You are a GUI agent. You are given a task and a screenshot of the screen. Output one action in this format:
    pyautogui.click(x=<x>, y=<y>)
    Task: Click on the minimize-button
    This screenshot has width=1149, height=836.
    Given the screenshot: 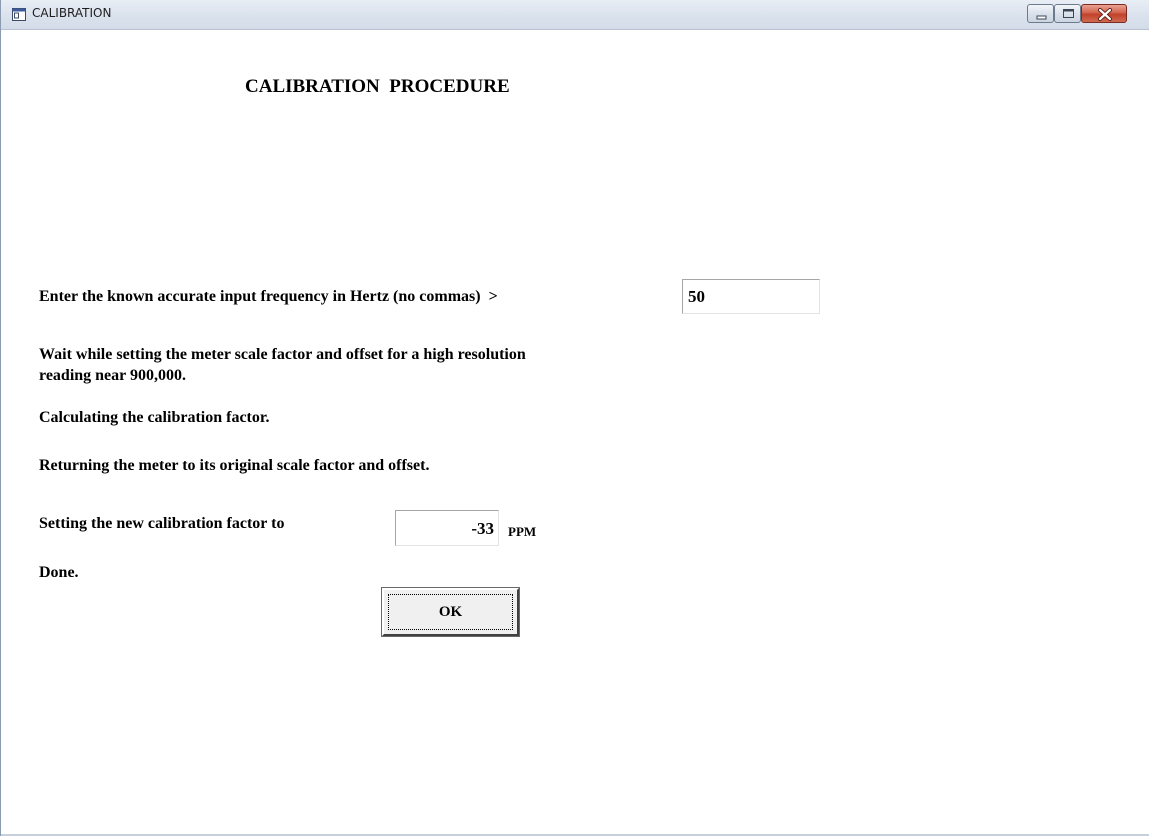 What is the action you would take?
    pyautogui.click(x=1040, y=13)
    